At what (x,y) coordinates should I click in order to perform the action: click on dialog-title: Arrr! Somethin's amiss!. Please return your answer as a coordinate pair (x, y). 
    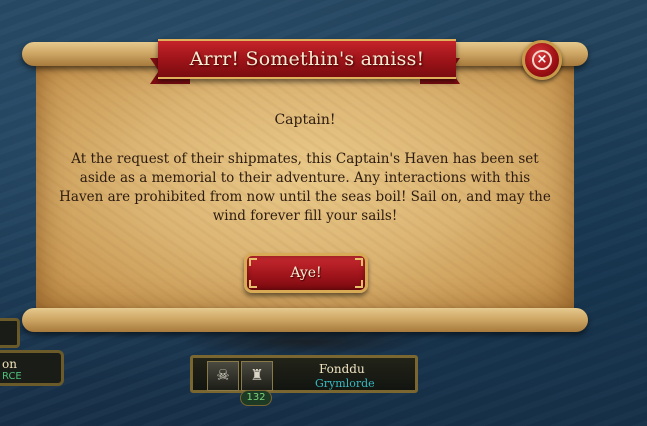
    Looking at the image, I should click on (307, 59).